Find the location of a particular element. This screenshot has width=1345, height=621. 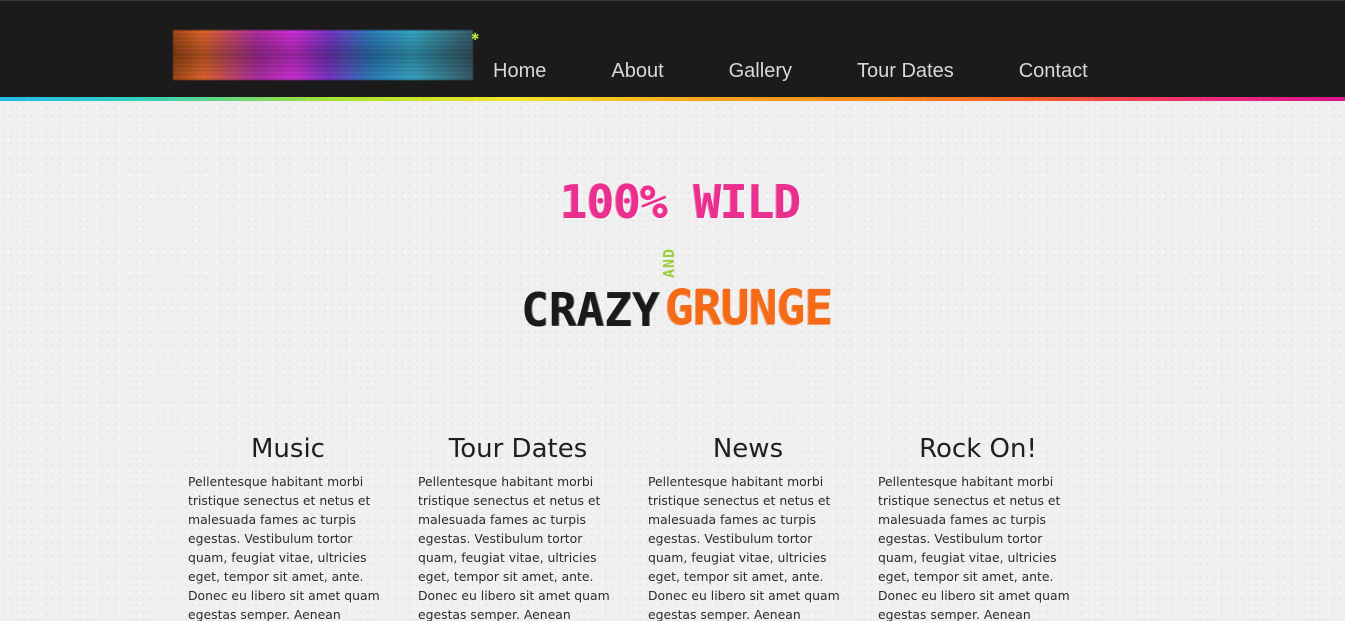

nav-about-link: About is located at coordinates (637, 71).